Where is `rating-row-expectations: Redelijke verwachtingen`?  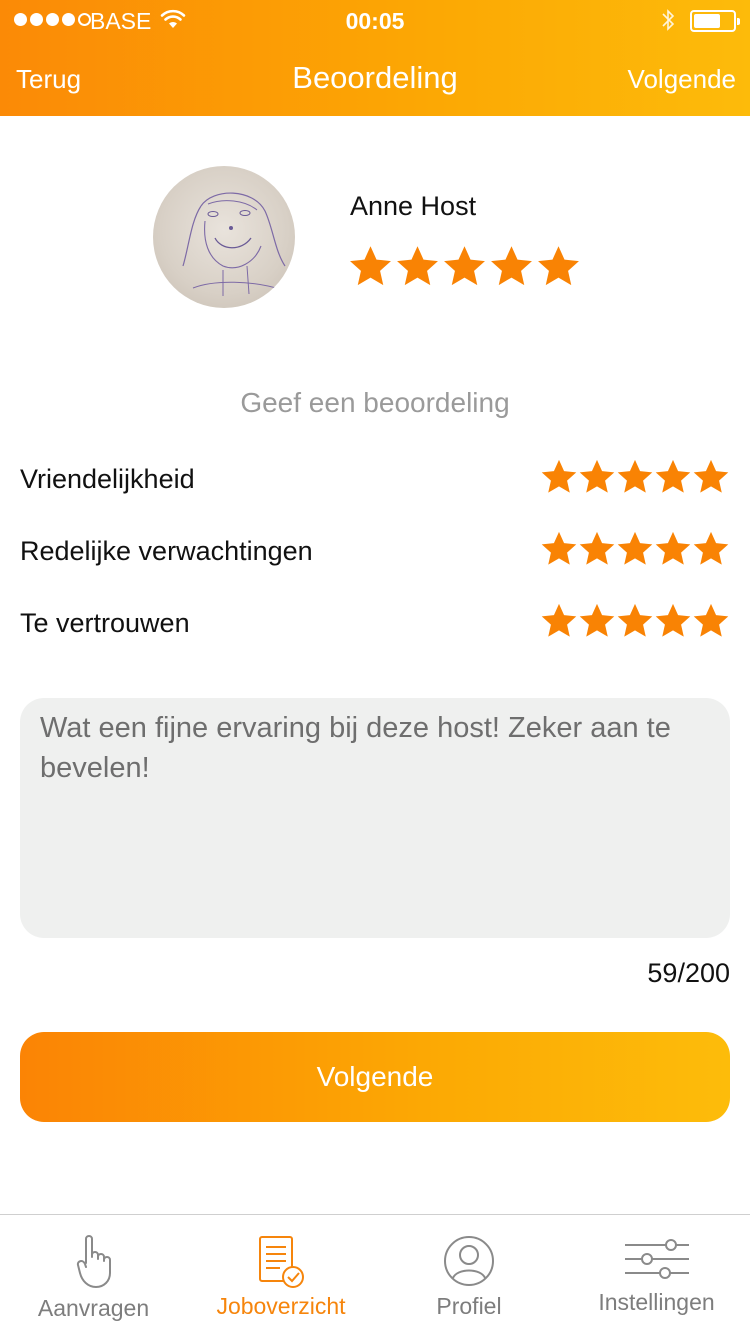
rating-row-expectations: Redelijke verwachtingen is located at coordinates (375, 555).